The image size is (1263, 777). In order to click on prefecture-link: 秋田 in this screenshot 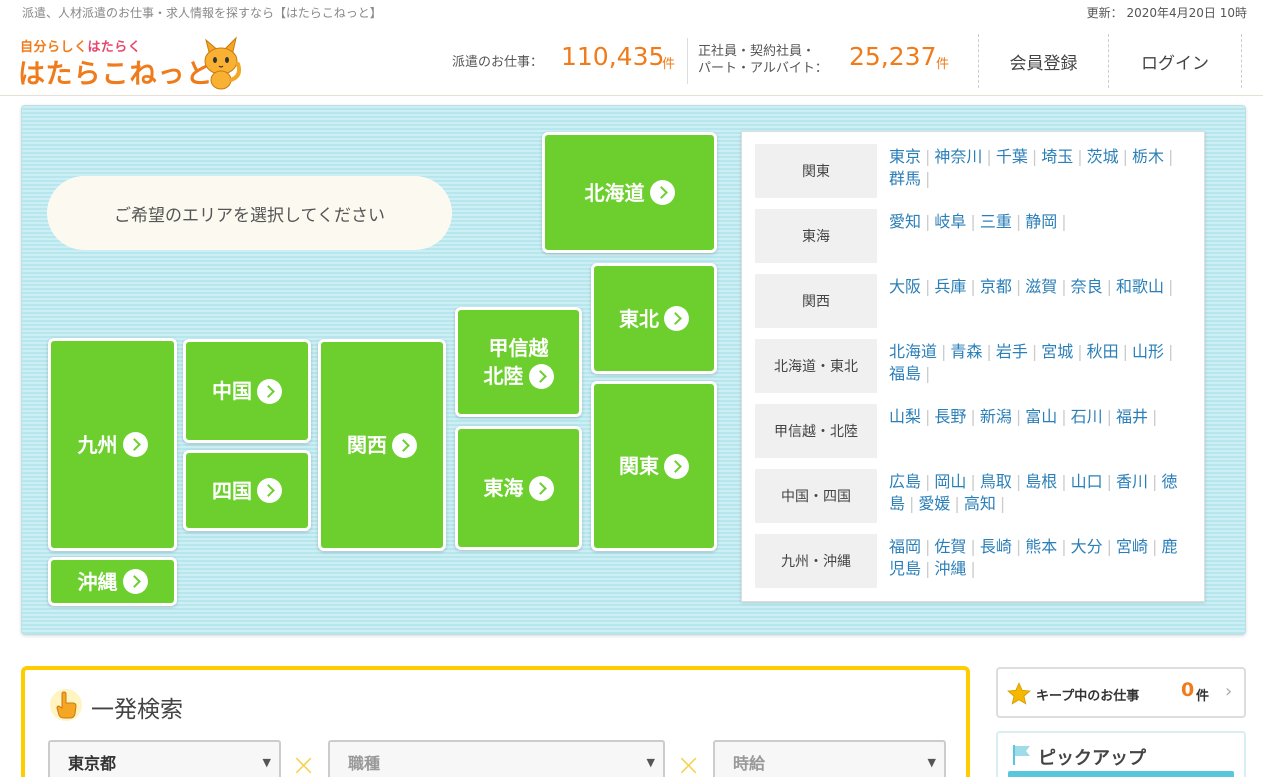, I will do `click(1103, 351)`.